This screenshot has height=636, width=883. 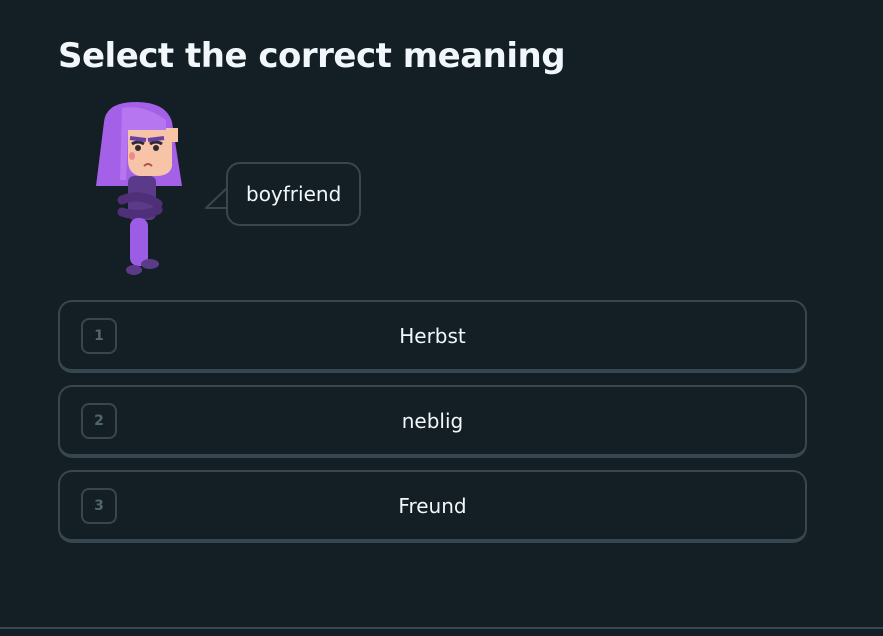 I want to click on prompt-word: boyfriend, so click(x=294, y=194).